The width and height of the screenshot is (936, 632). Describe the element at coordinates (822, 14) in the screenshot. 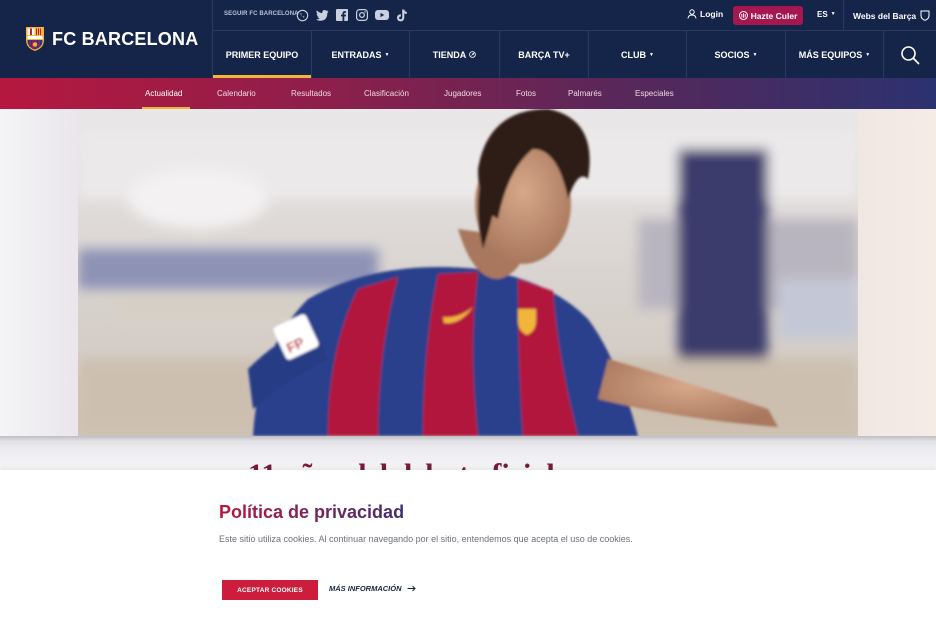

I see `language-label: ES` at that location.